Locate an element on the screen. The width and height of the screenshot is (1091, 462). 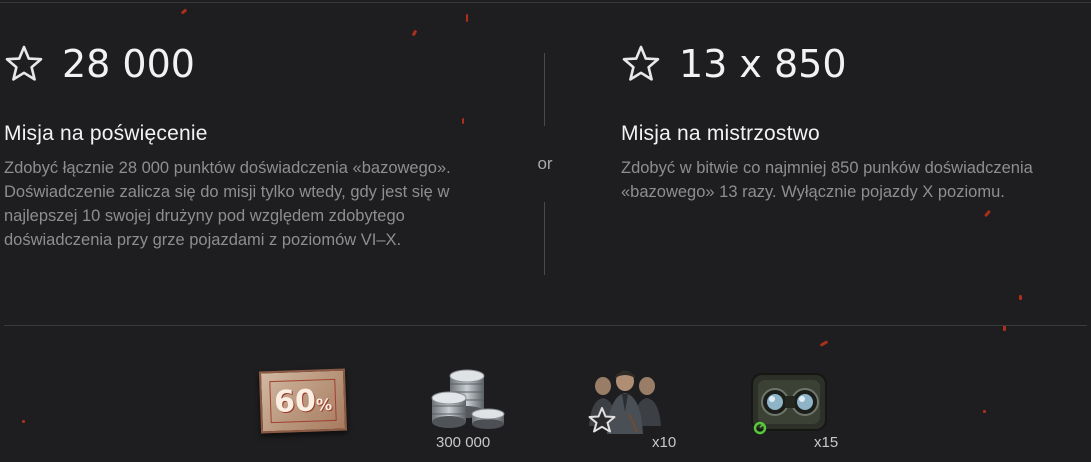
reward-caption: 300 000 is located at coordinates (463, 442).